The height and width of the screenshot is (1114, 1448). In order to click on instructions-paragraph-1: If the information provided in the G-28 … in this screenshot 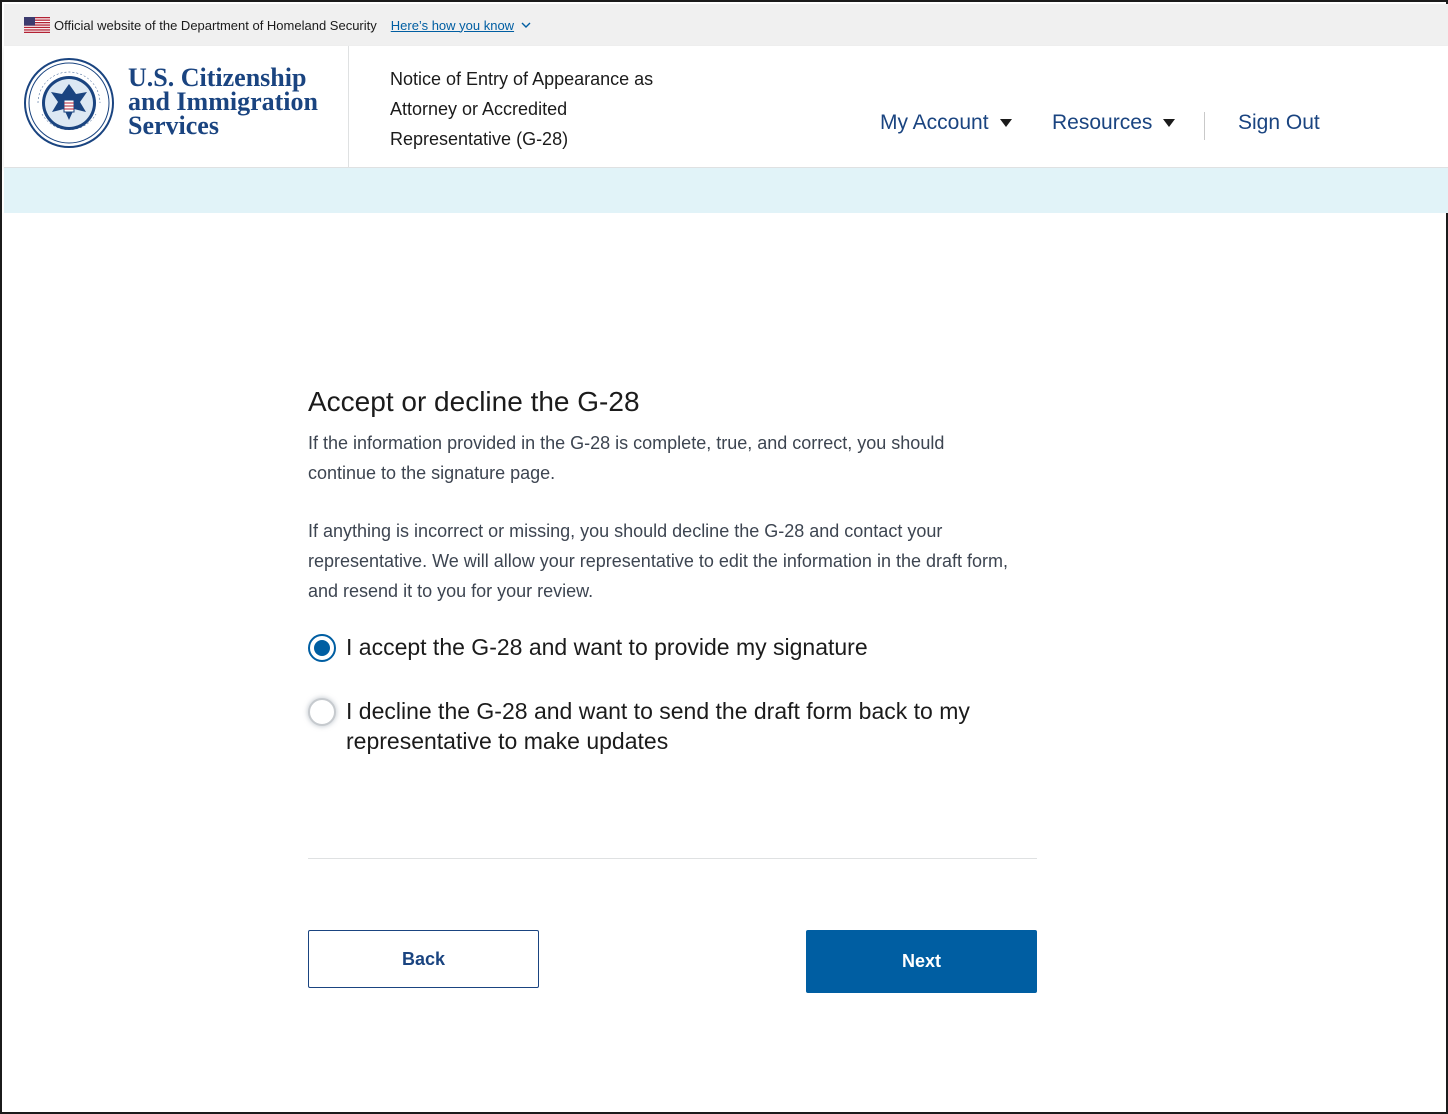, I will do `click(626, 458)`.